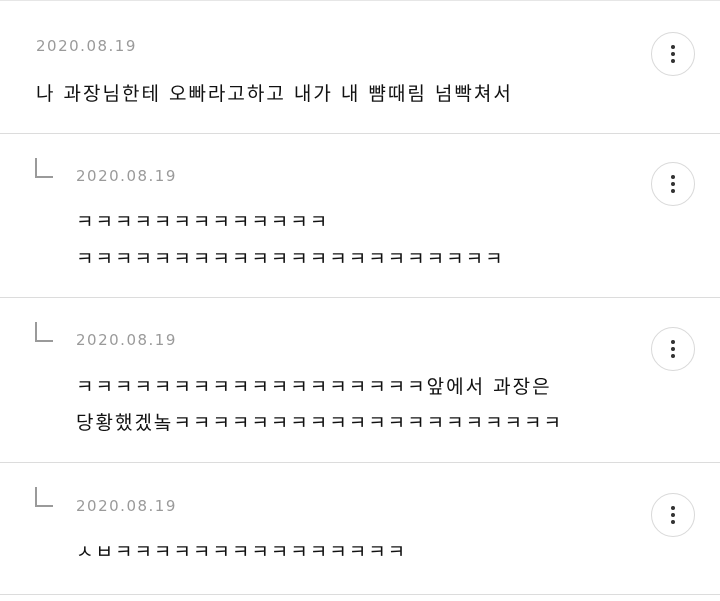 This screenshot has width=720, height=601. What do you see at coordinates (242, 552) in the screenshot?
I see `comment-text-line: ㅅㅂㅋㅋㅋㅋㅋㅋㅋㅋㅋㅋㅋㅋㅋㅋㅋ` at bounding box center [242, 552].